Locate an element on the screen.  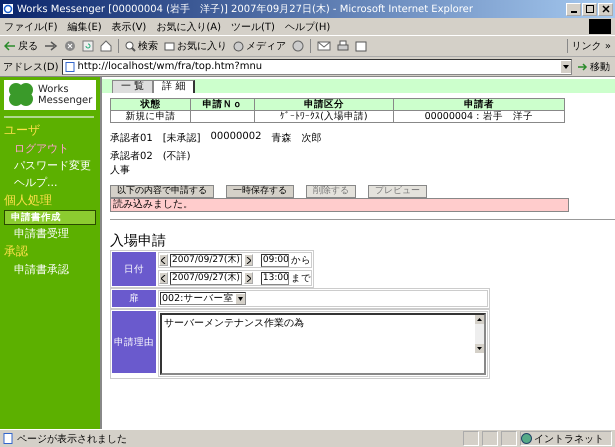
field-label: 日付 is located at coordinates (134, 269).